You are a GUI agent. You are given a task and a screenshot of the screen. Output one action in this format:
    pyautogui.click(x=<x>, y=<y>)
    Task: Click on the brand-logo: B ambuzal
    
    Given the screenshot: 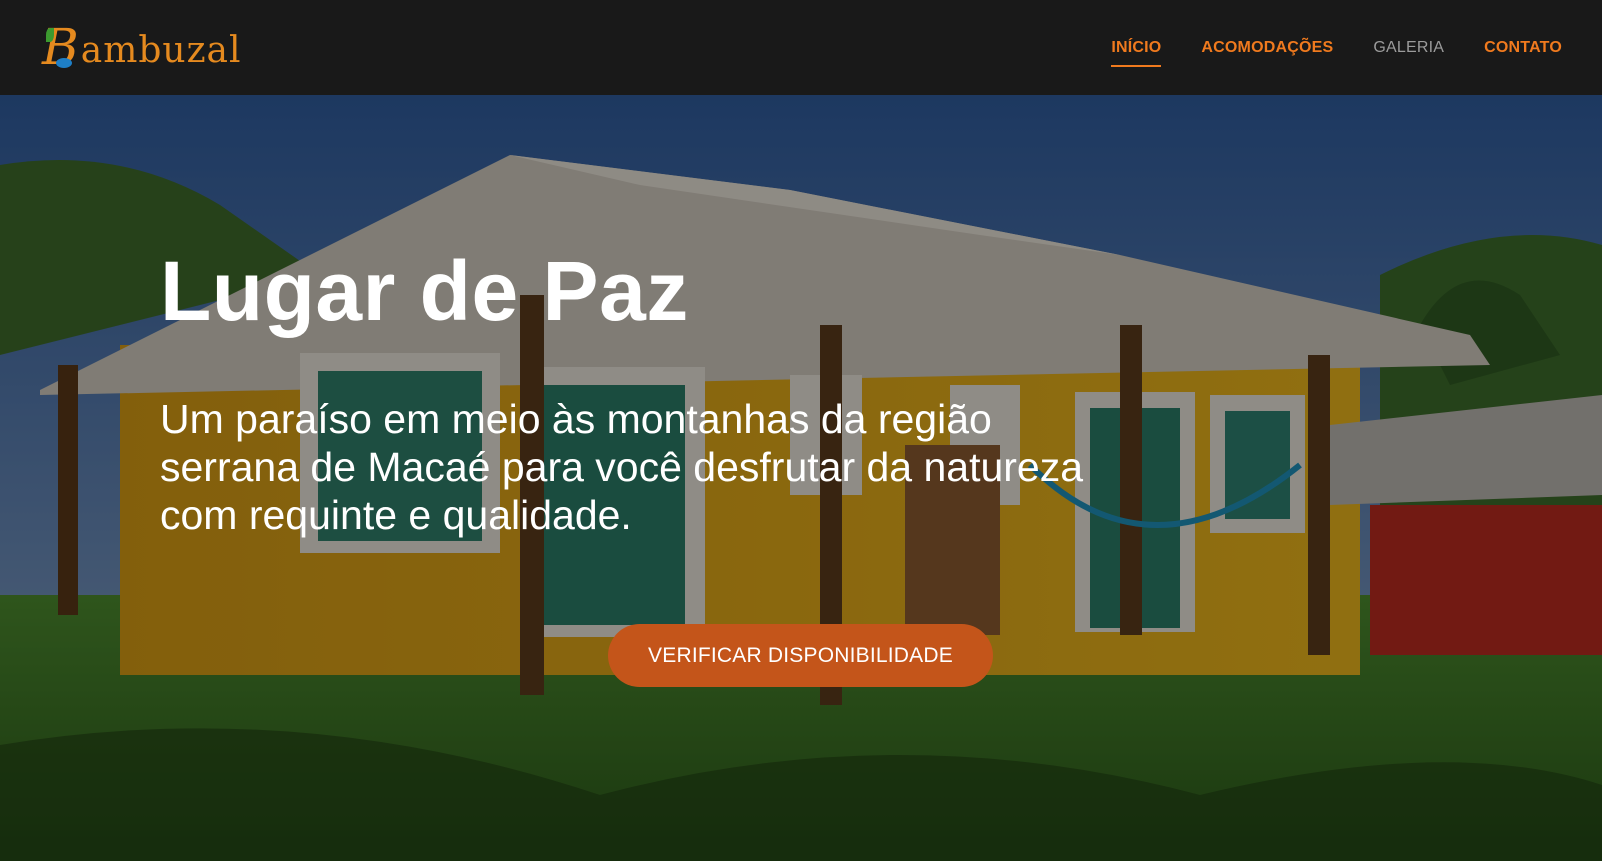 What is the action you would take?
    pyautogui.click(x=142, y=47)
    